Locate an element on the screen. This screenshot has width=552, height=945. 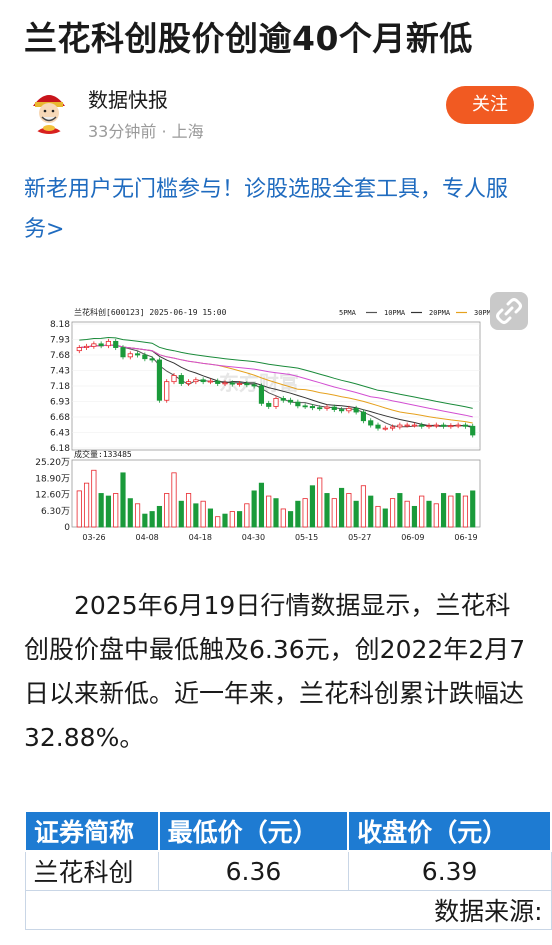
link-icon is located at coordinates (509, 311).